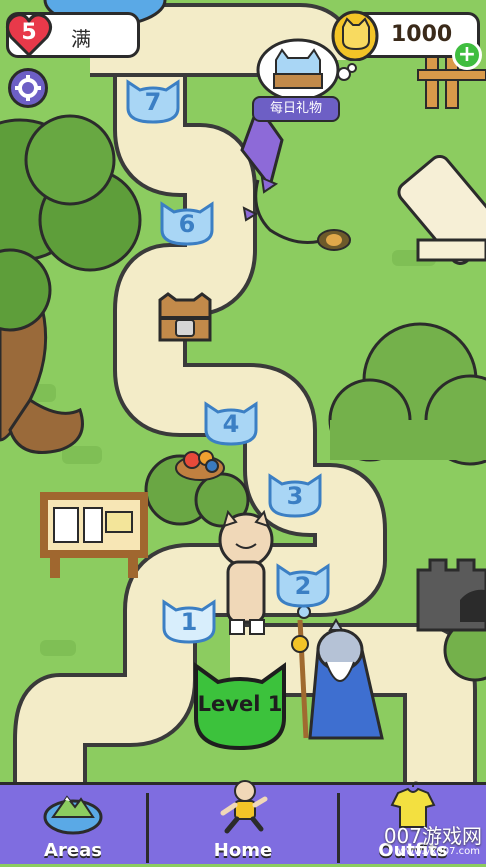  What do you see at coordinates (153, 102) in the screenshot?
I see `level-node-label: 7` at bounding box center [153, 102].